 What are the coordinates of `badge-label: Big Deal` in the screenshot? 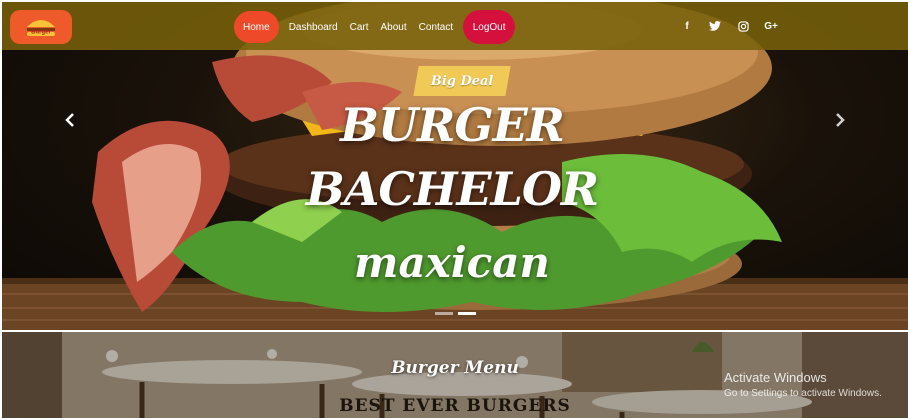 It's located at (462, 81).